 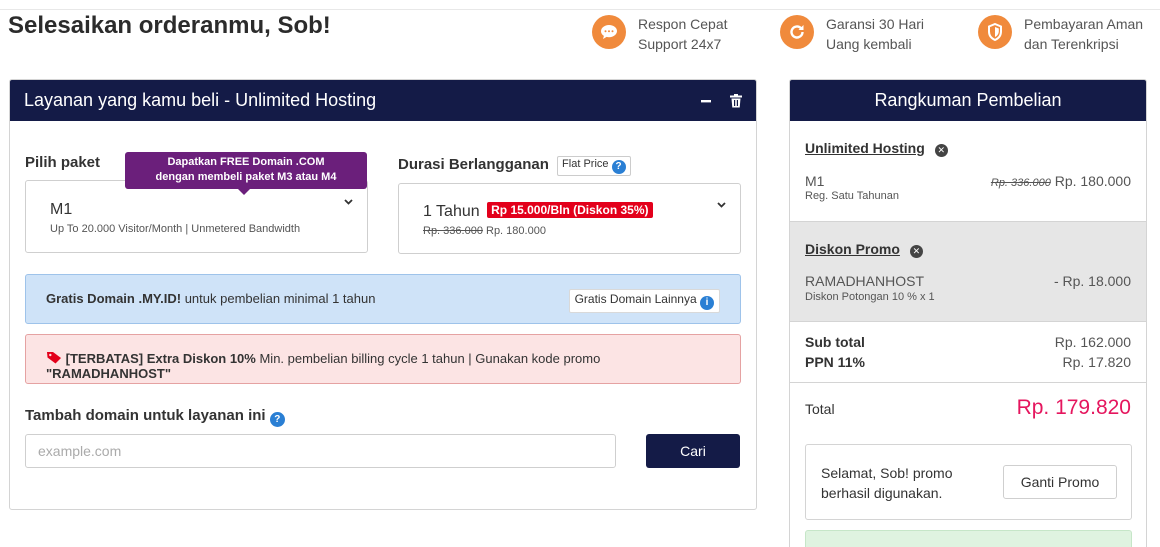 What do you see at coordinates (570, 210) in the screenshot?
I see `discount-badge: Rp 15.000/Bln (Diskon 35%)` at bounding box center [570, 210].